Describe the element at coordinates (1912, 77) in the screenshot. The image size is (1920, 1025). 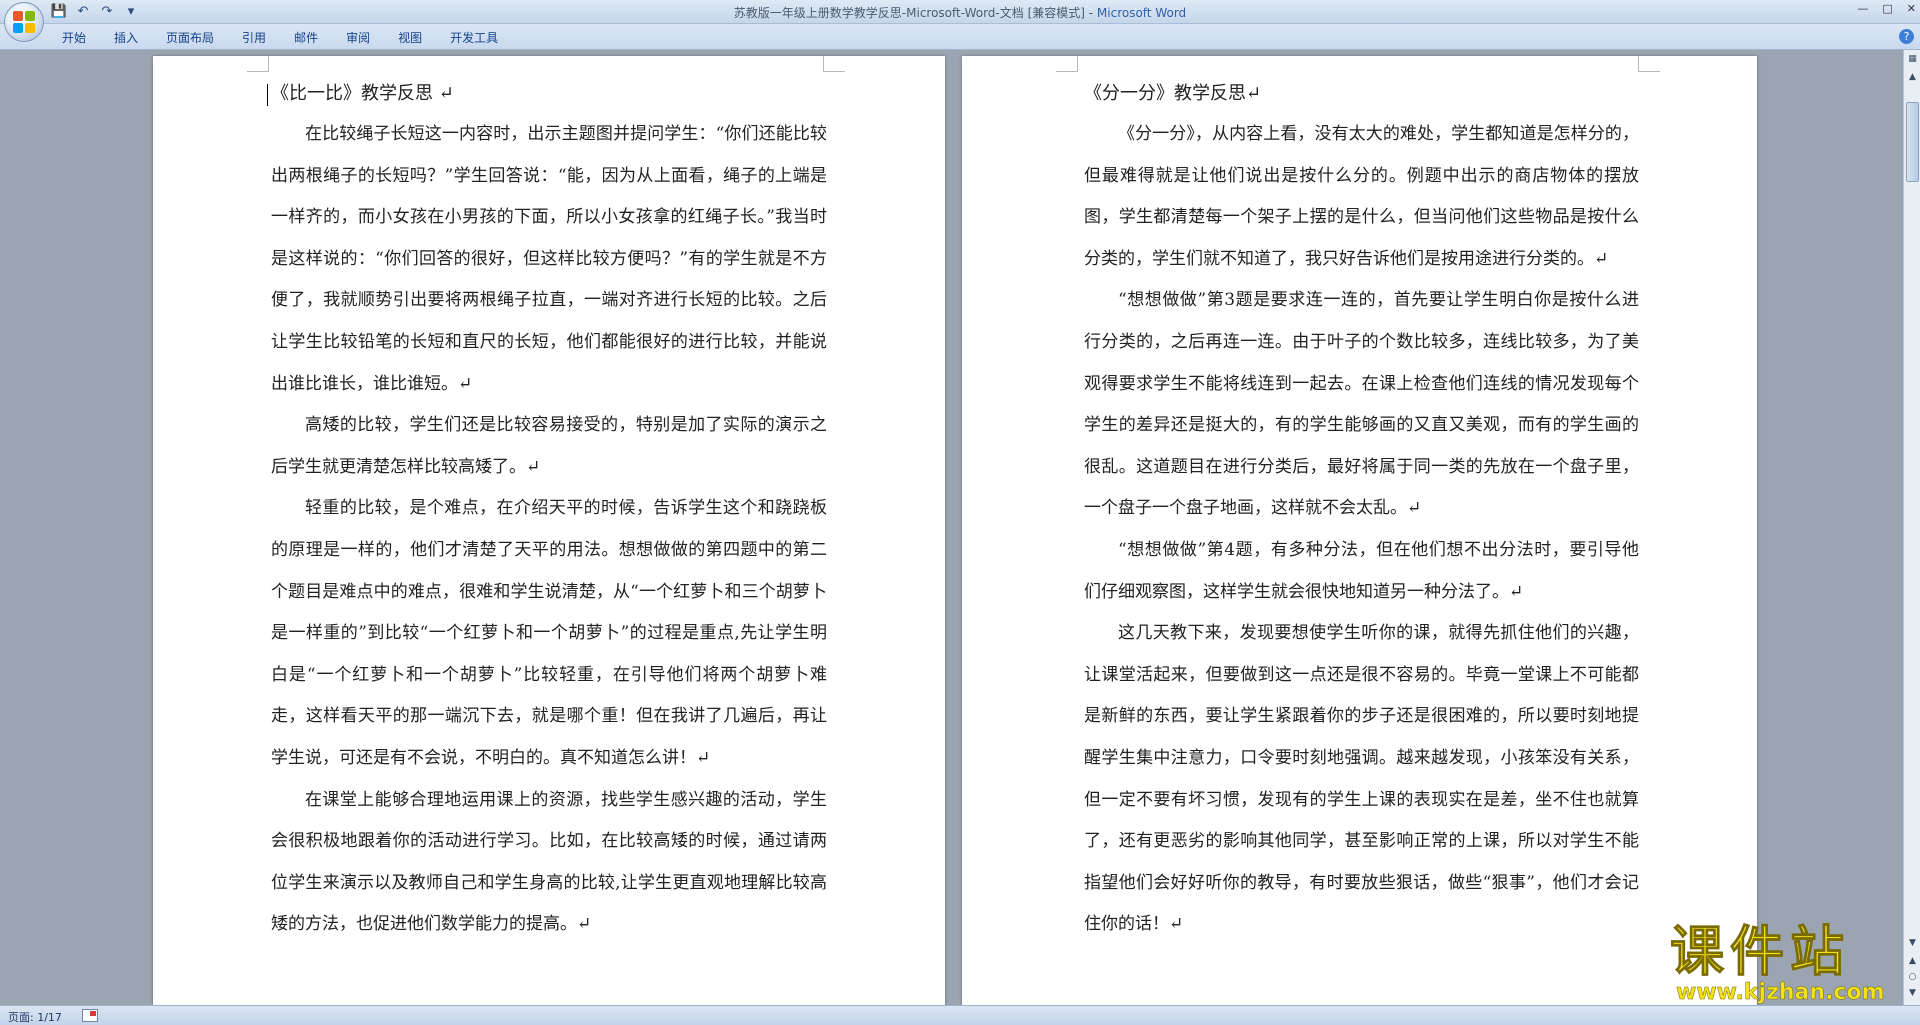
I see `scroll-up-icon: ▲` at that location.